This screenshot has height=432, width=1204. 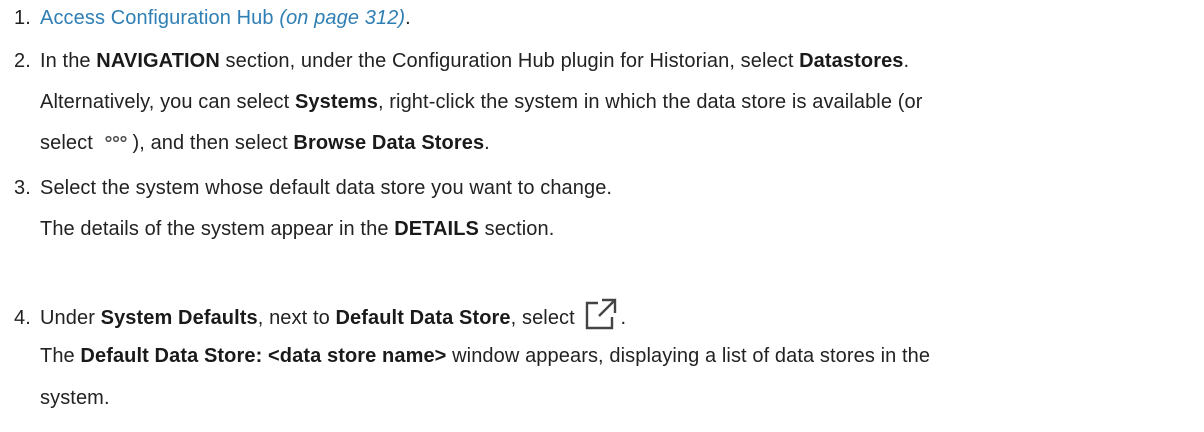 I want to click on step-text: system., so click(x=75, y=398).